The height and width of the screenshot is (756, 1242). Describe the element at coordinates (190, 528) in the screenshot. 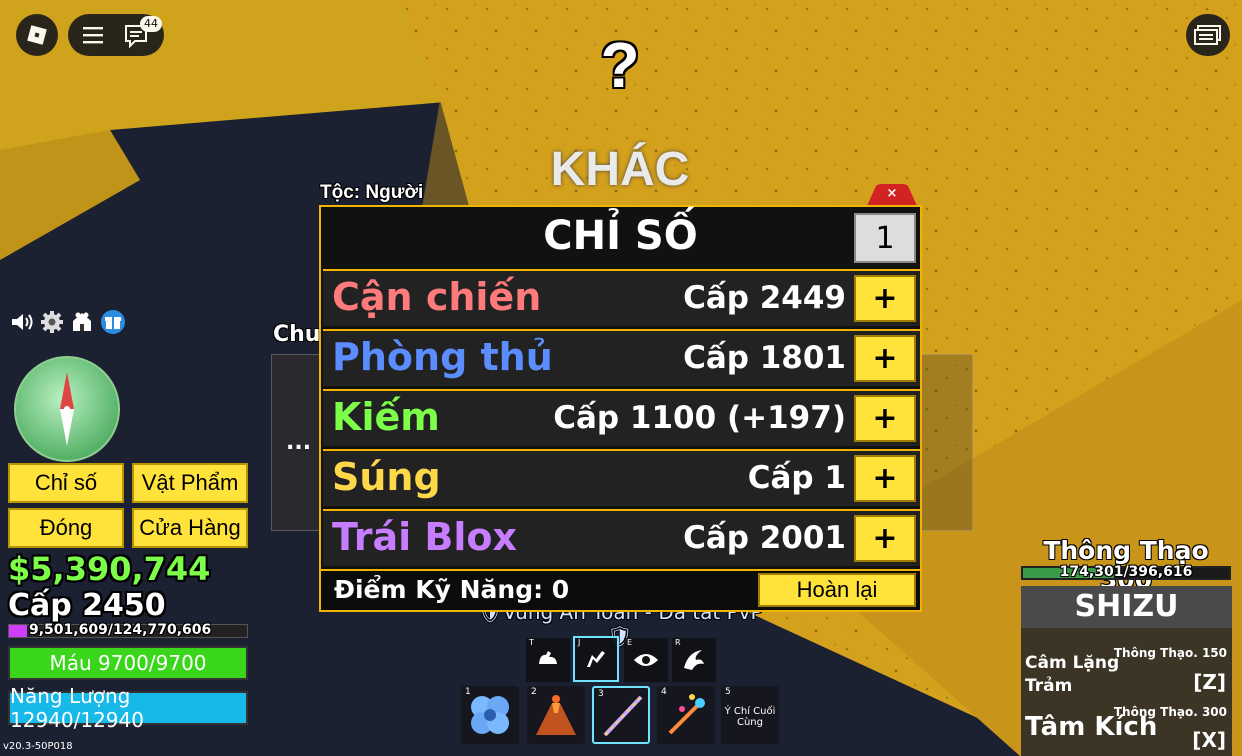

I see `shop-menu-button: Cửa Hàng` at that location.